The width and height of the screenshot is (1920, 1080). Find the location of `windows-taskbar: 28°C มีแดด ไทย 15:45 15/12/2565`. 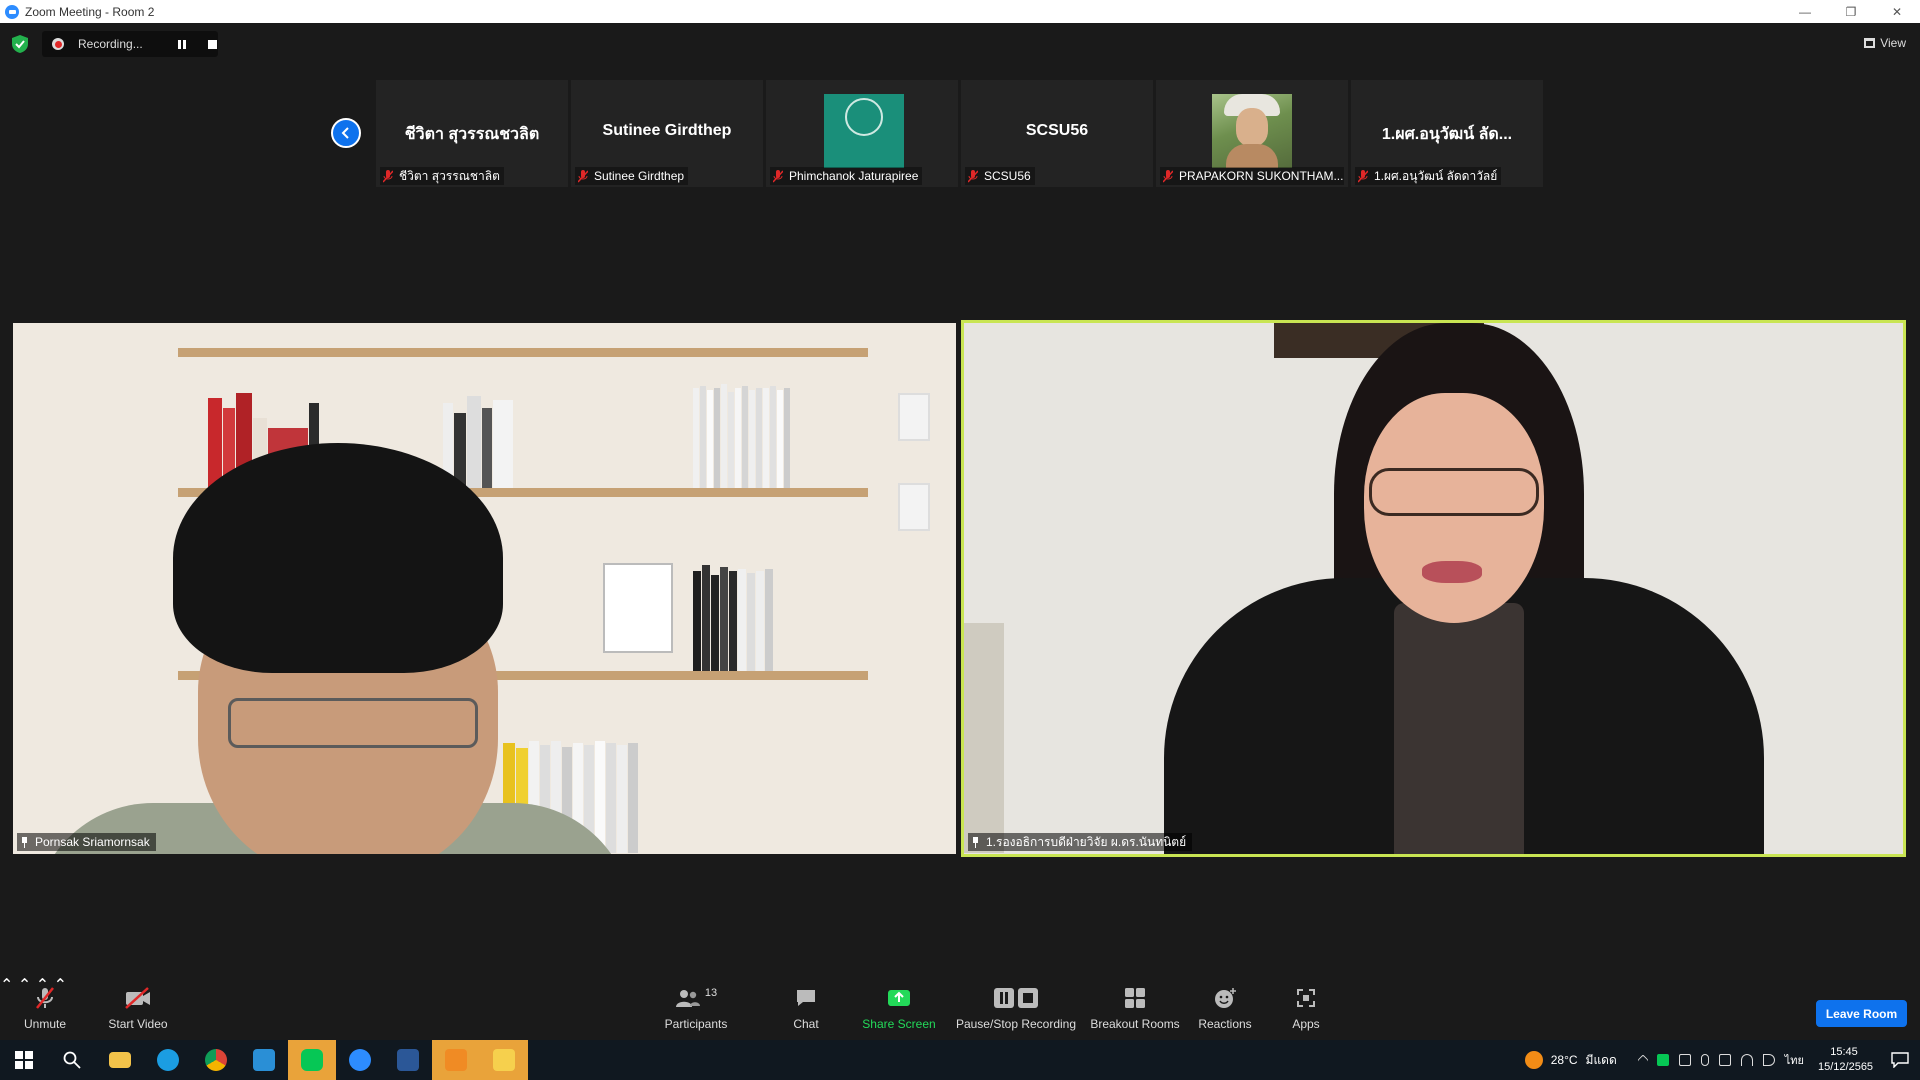

windows-taskbar: 28°C มีแดด ไทย 15:45 15/12/2565 is located at coordinates (960, 1060).